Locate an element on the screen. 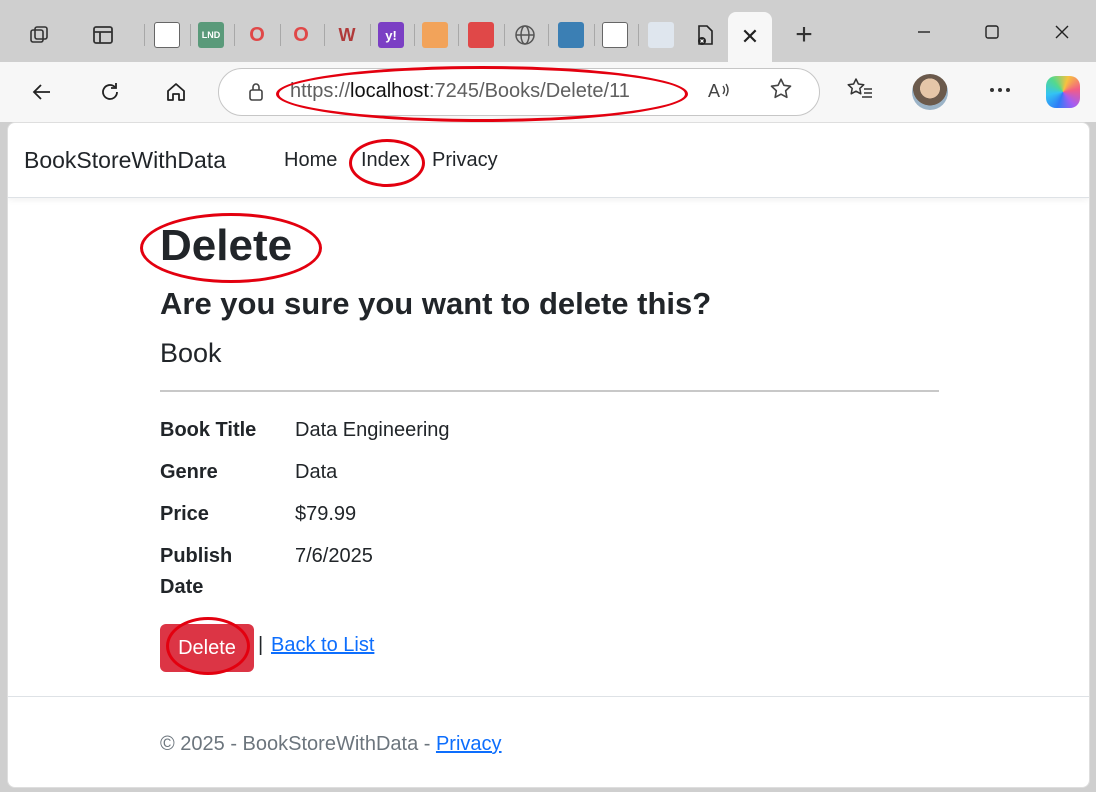  new-tab-button: + is located at coordinates (804, 36).